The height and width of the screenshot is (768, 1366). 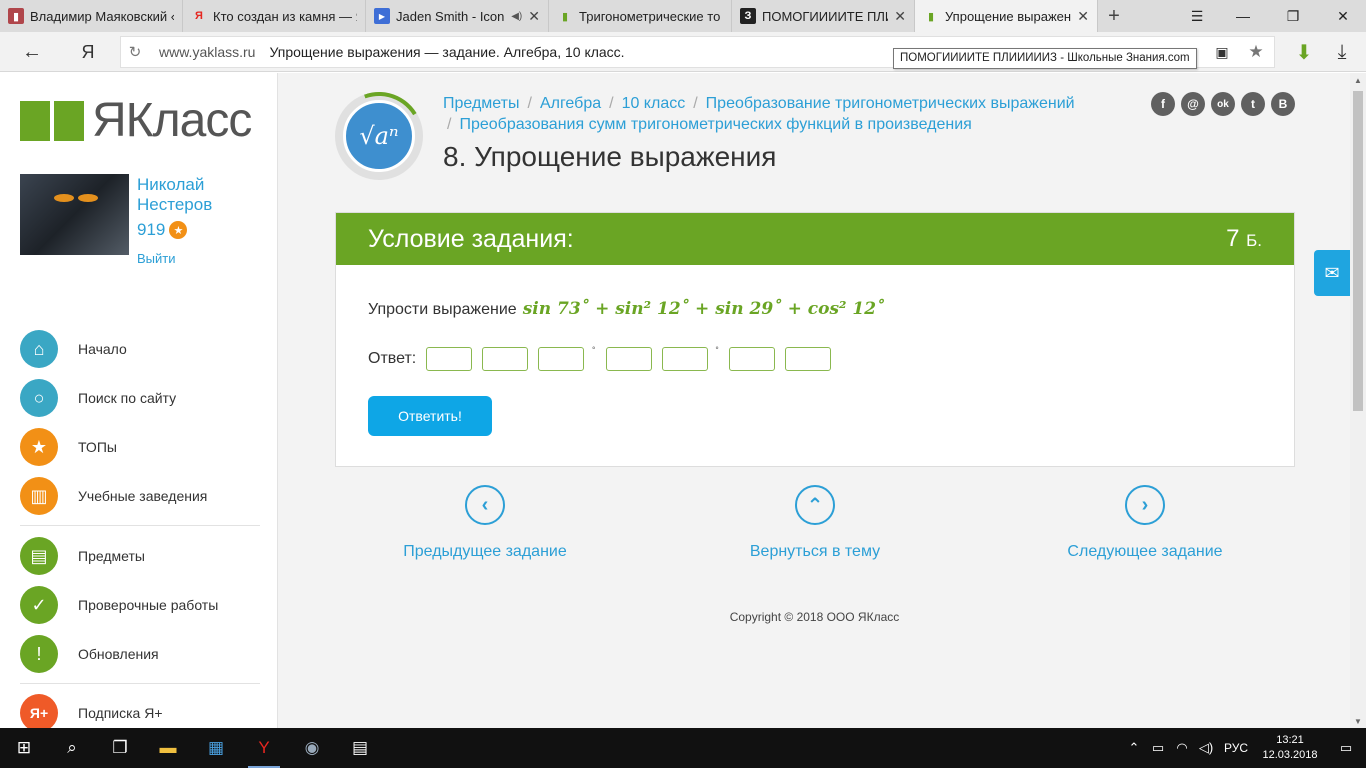 What do you see at coordinates (140, 525) in the screenshot?
I see `sidebar-divider` at bounding box center [140, 525].